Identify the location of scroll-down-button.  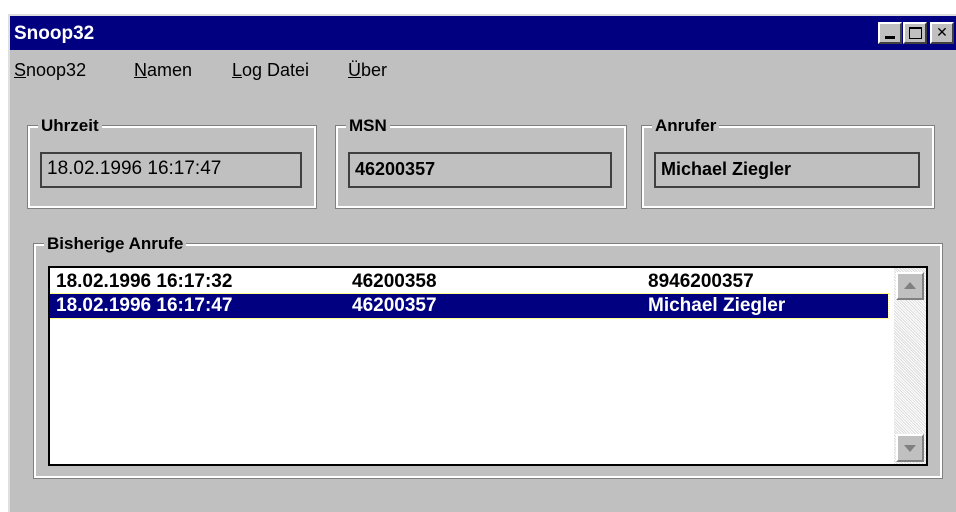
(910, 448).